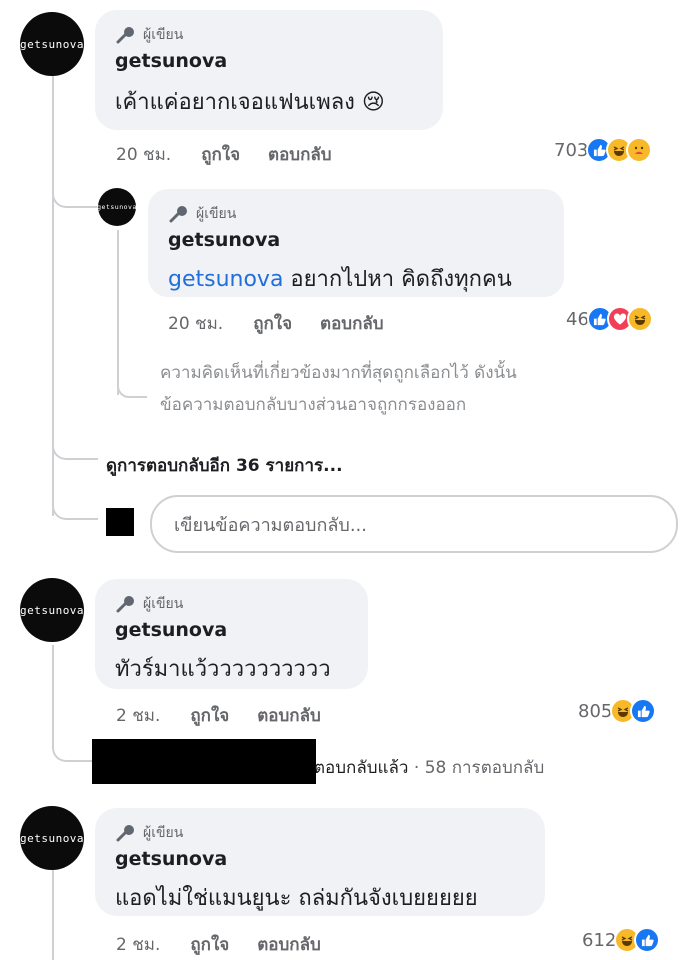  Describe the element at coordinates (617, 711) in the screenshot. I see `reaction-summary: 805` at that location.